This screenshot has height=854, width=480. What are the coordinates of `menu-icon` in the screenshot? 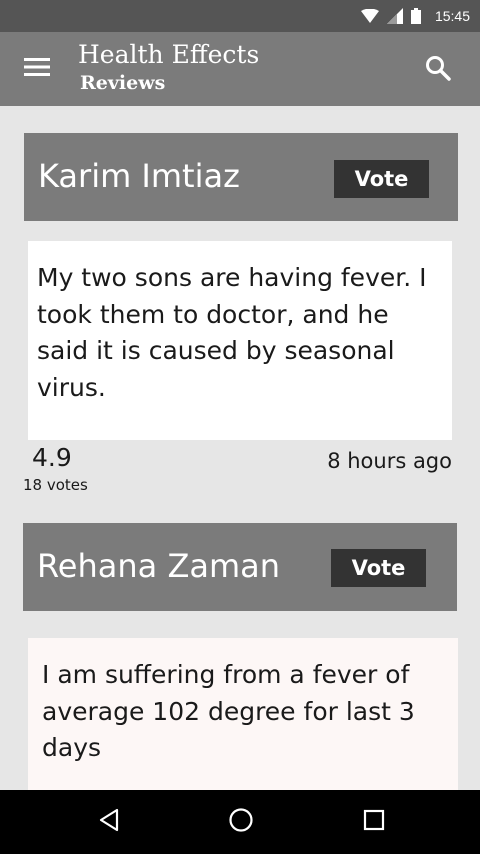 It's located at (37, 69).